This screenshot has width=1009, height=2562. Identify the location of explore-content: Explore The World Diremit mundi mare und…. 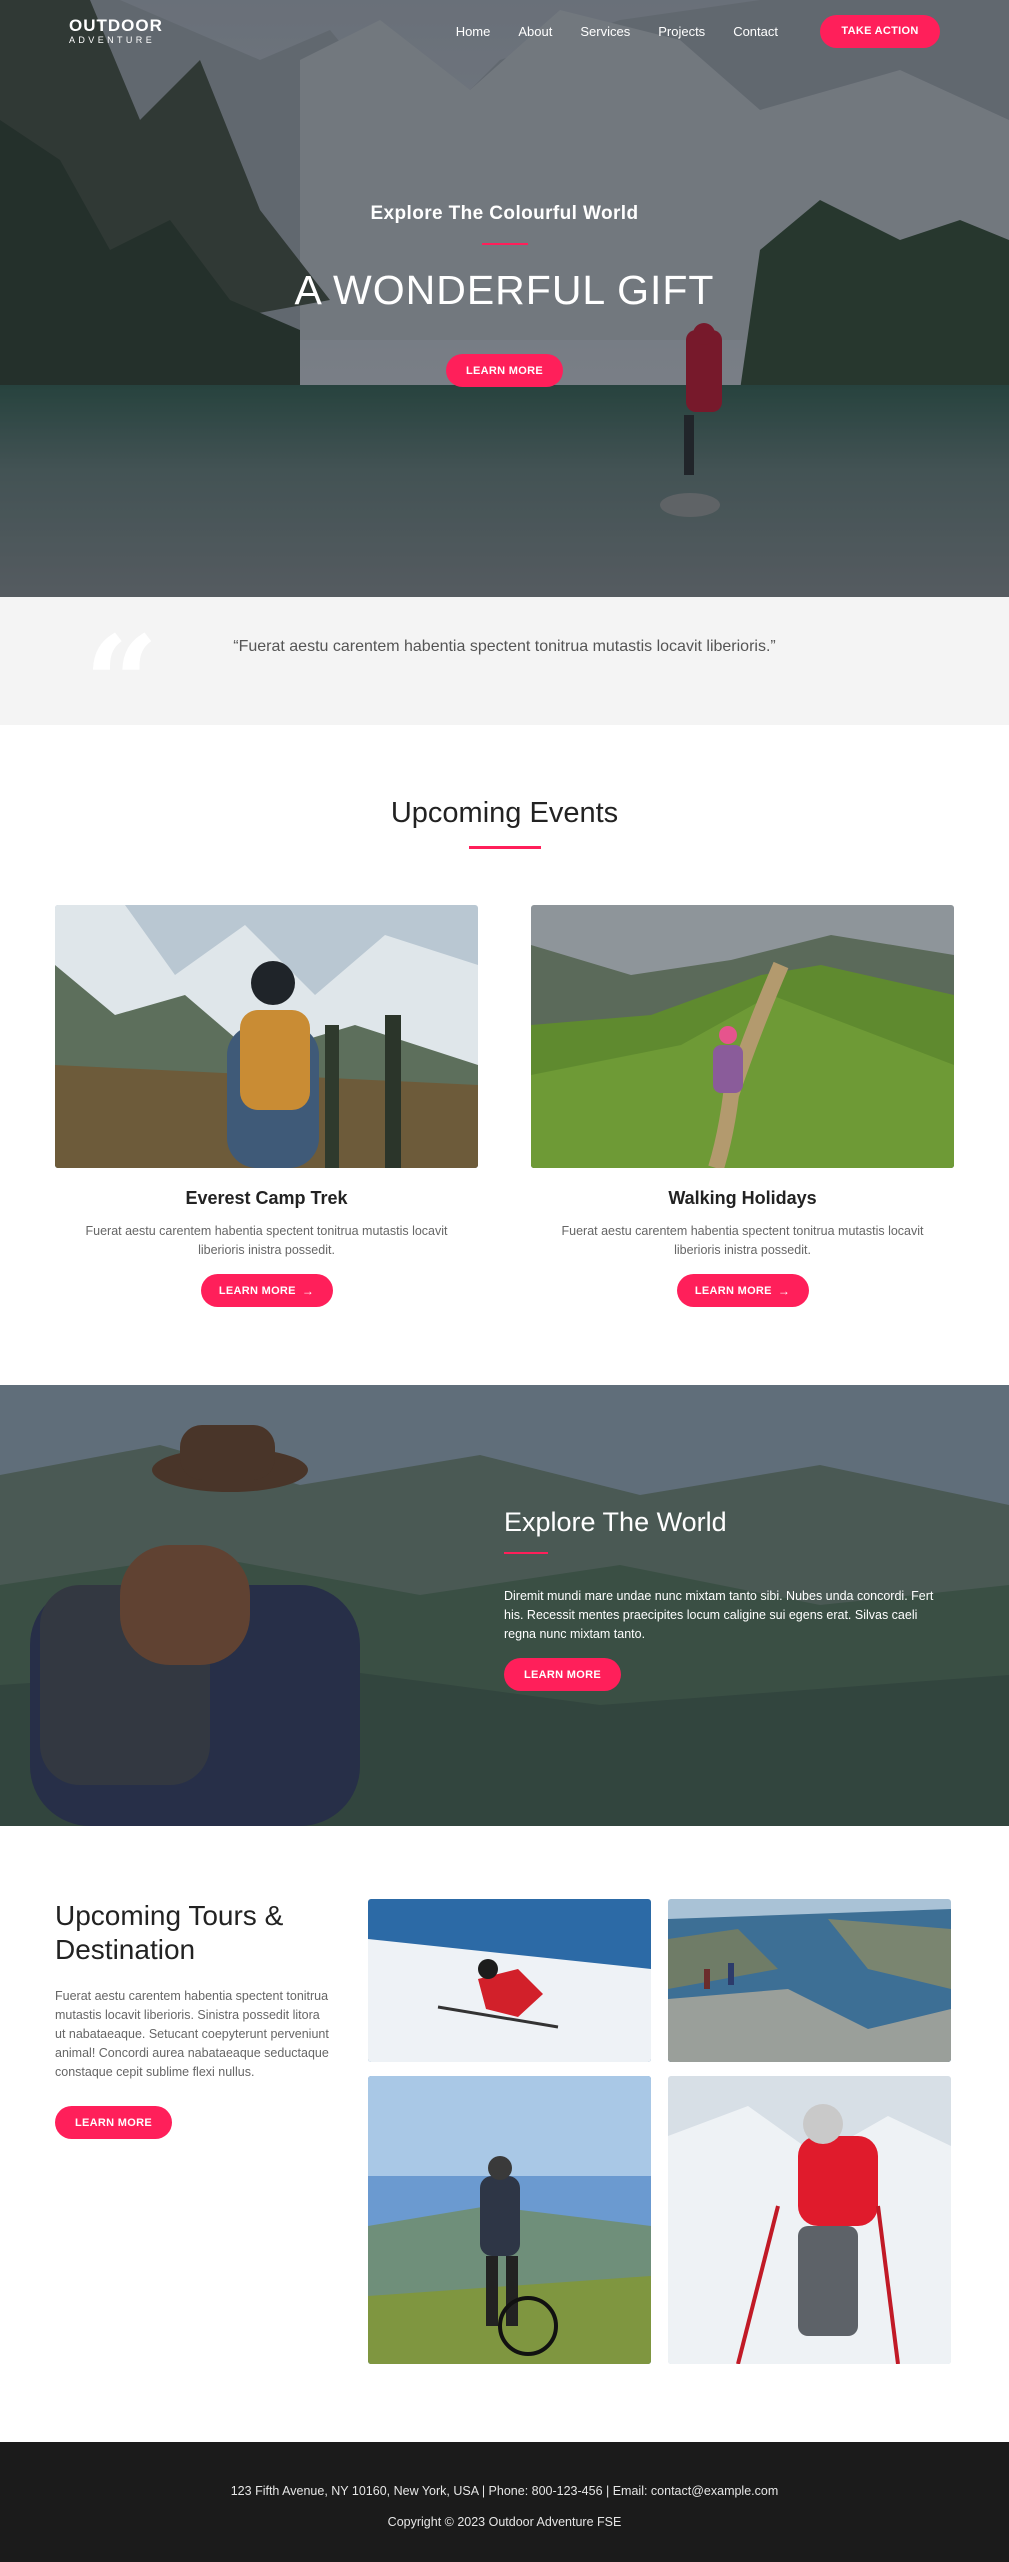
(724, 1599).